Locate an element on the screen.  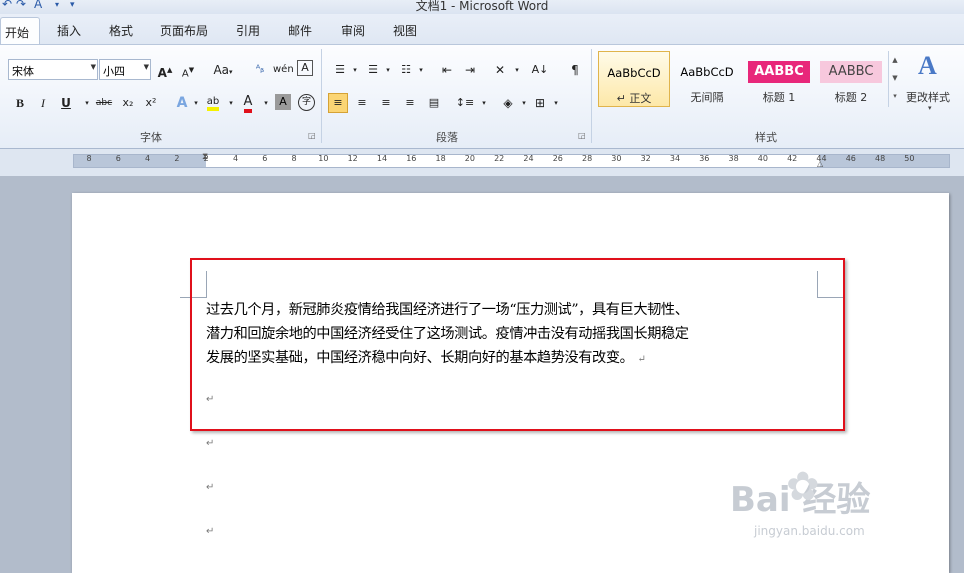
align-right-button: ≡ is located at coordinates (386, 103).